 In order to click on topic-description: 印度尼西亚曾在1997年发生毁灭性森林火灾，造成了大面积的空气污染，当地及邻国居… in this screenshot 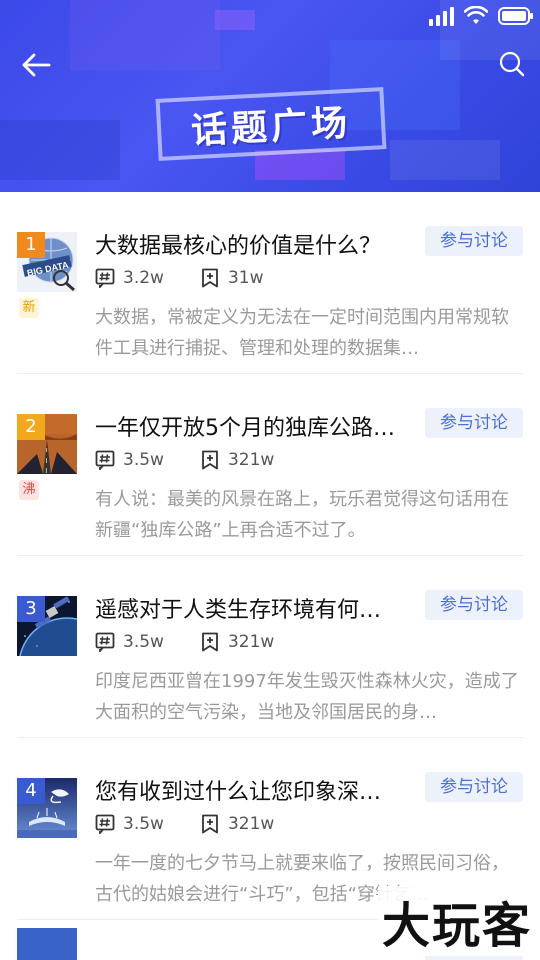, I will do `click(307, 697)`.